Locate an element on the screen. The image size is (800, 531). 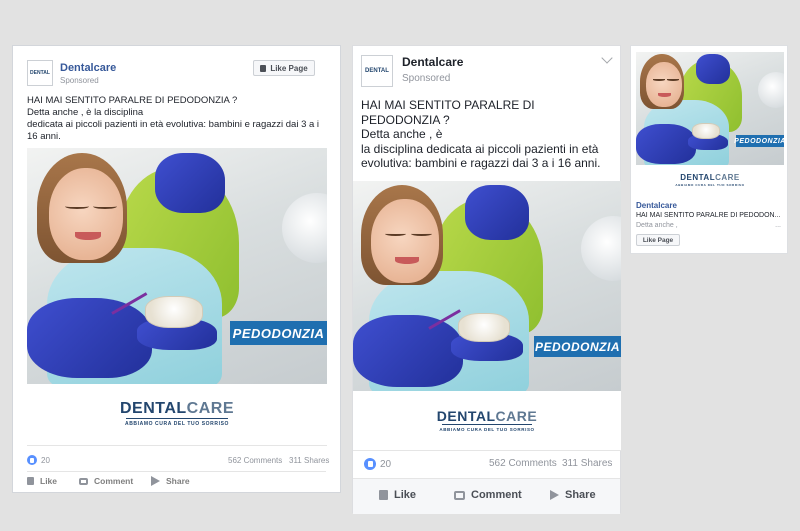
glove-left is located at coordinates (89, 338).